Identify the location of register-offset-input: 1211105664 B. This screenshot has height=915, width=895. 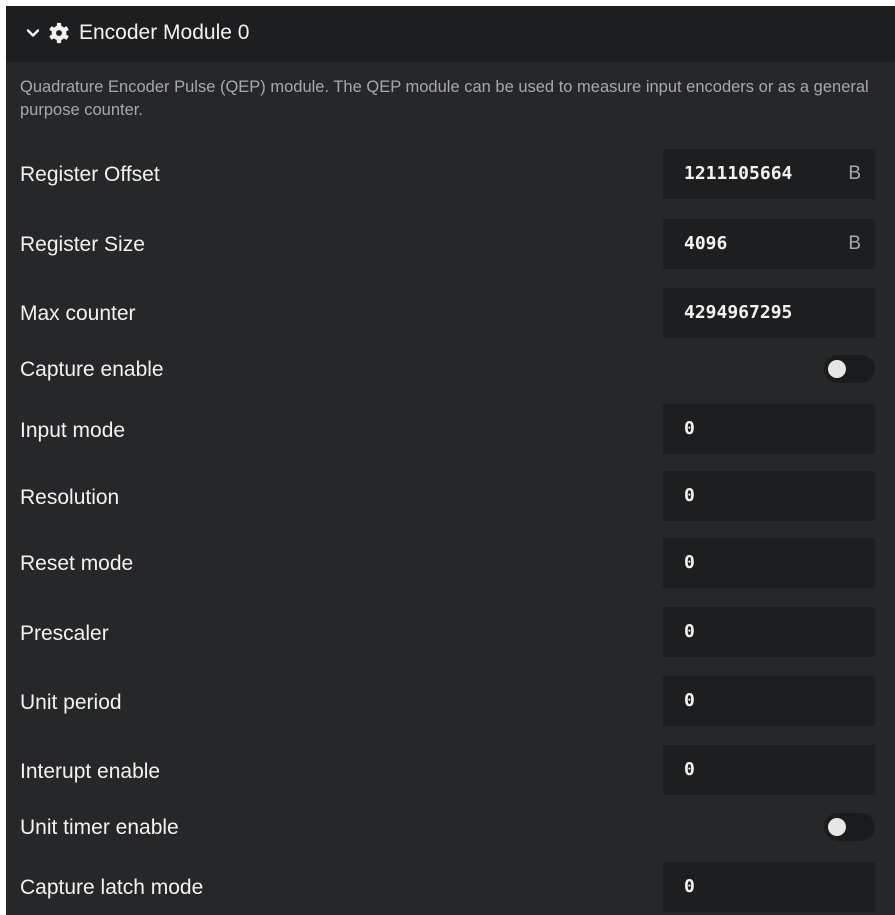
(769, 174).